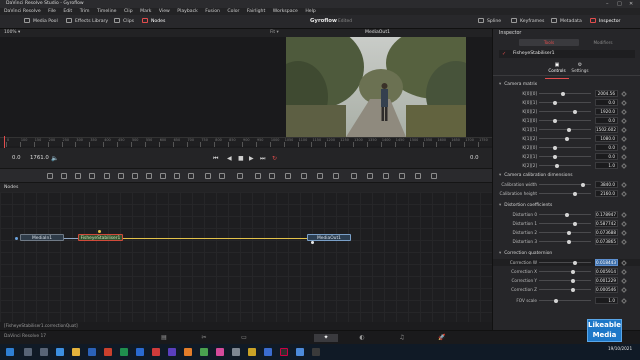 Image resolution: width=640 pixels, height=360 pixels. Describe the element at coordinates (67, 11) in the screenshot. I see `menu-edit: Edit` at that location.